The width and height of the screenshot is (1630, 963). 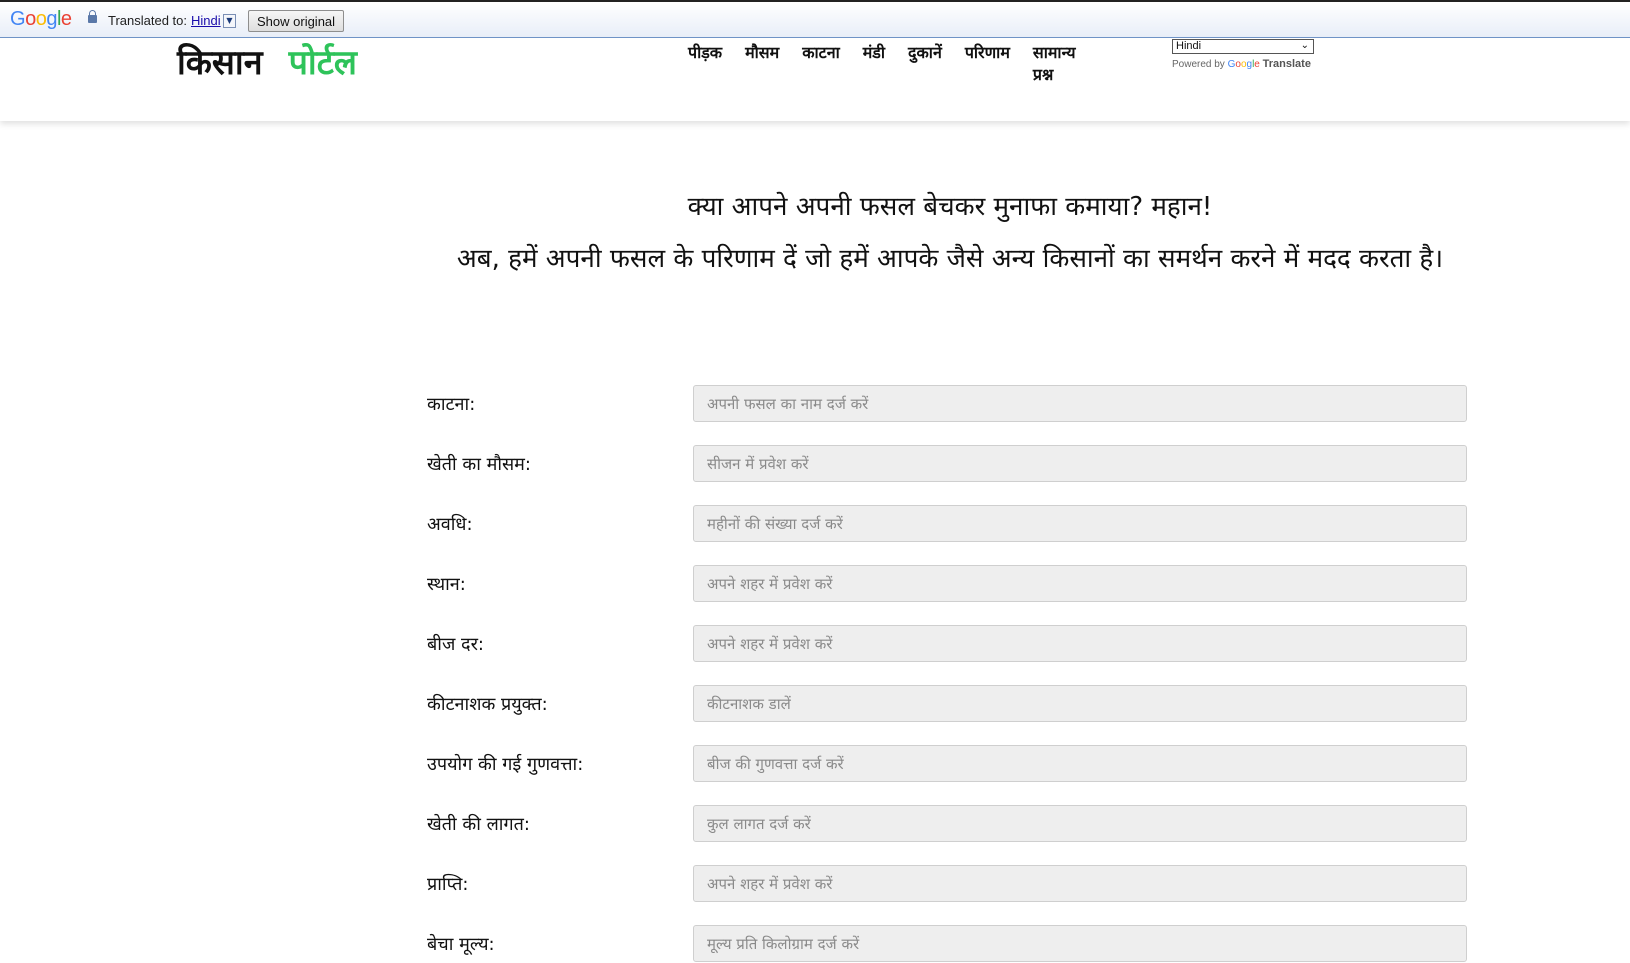 What do you see at coordinates (1080, 643) in the screenshot?
I see `seed-rate-input` at bounding box center [1080, 643].